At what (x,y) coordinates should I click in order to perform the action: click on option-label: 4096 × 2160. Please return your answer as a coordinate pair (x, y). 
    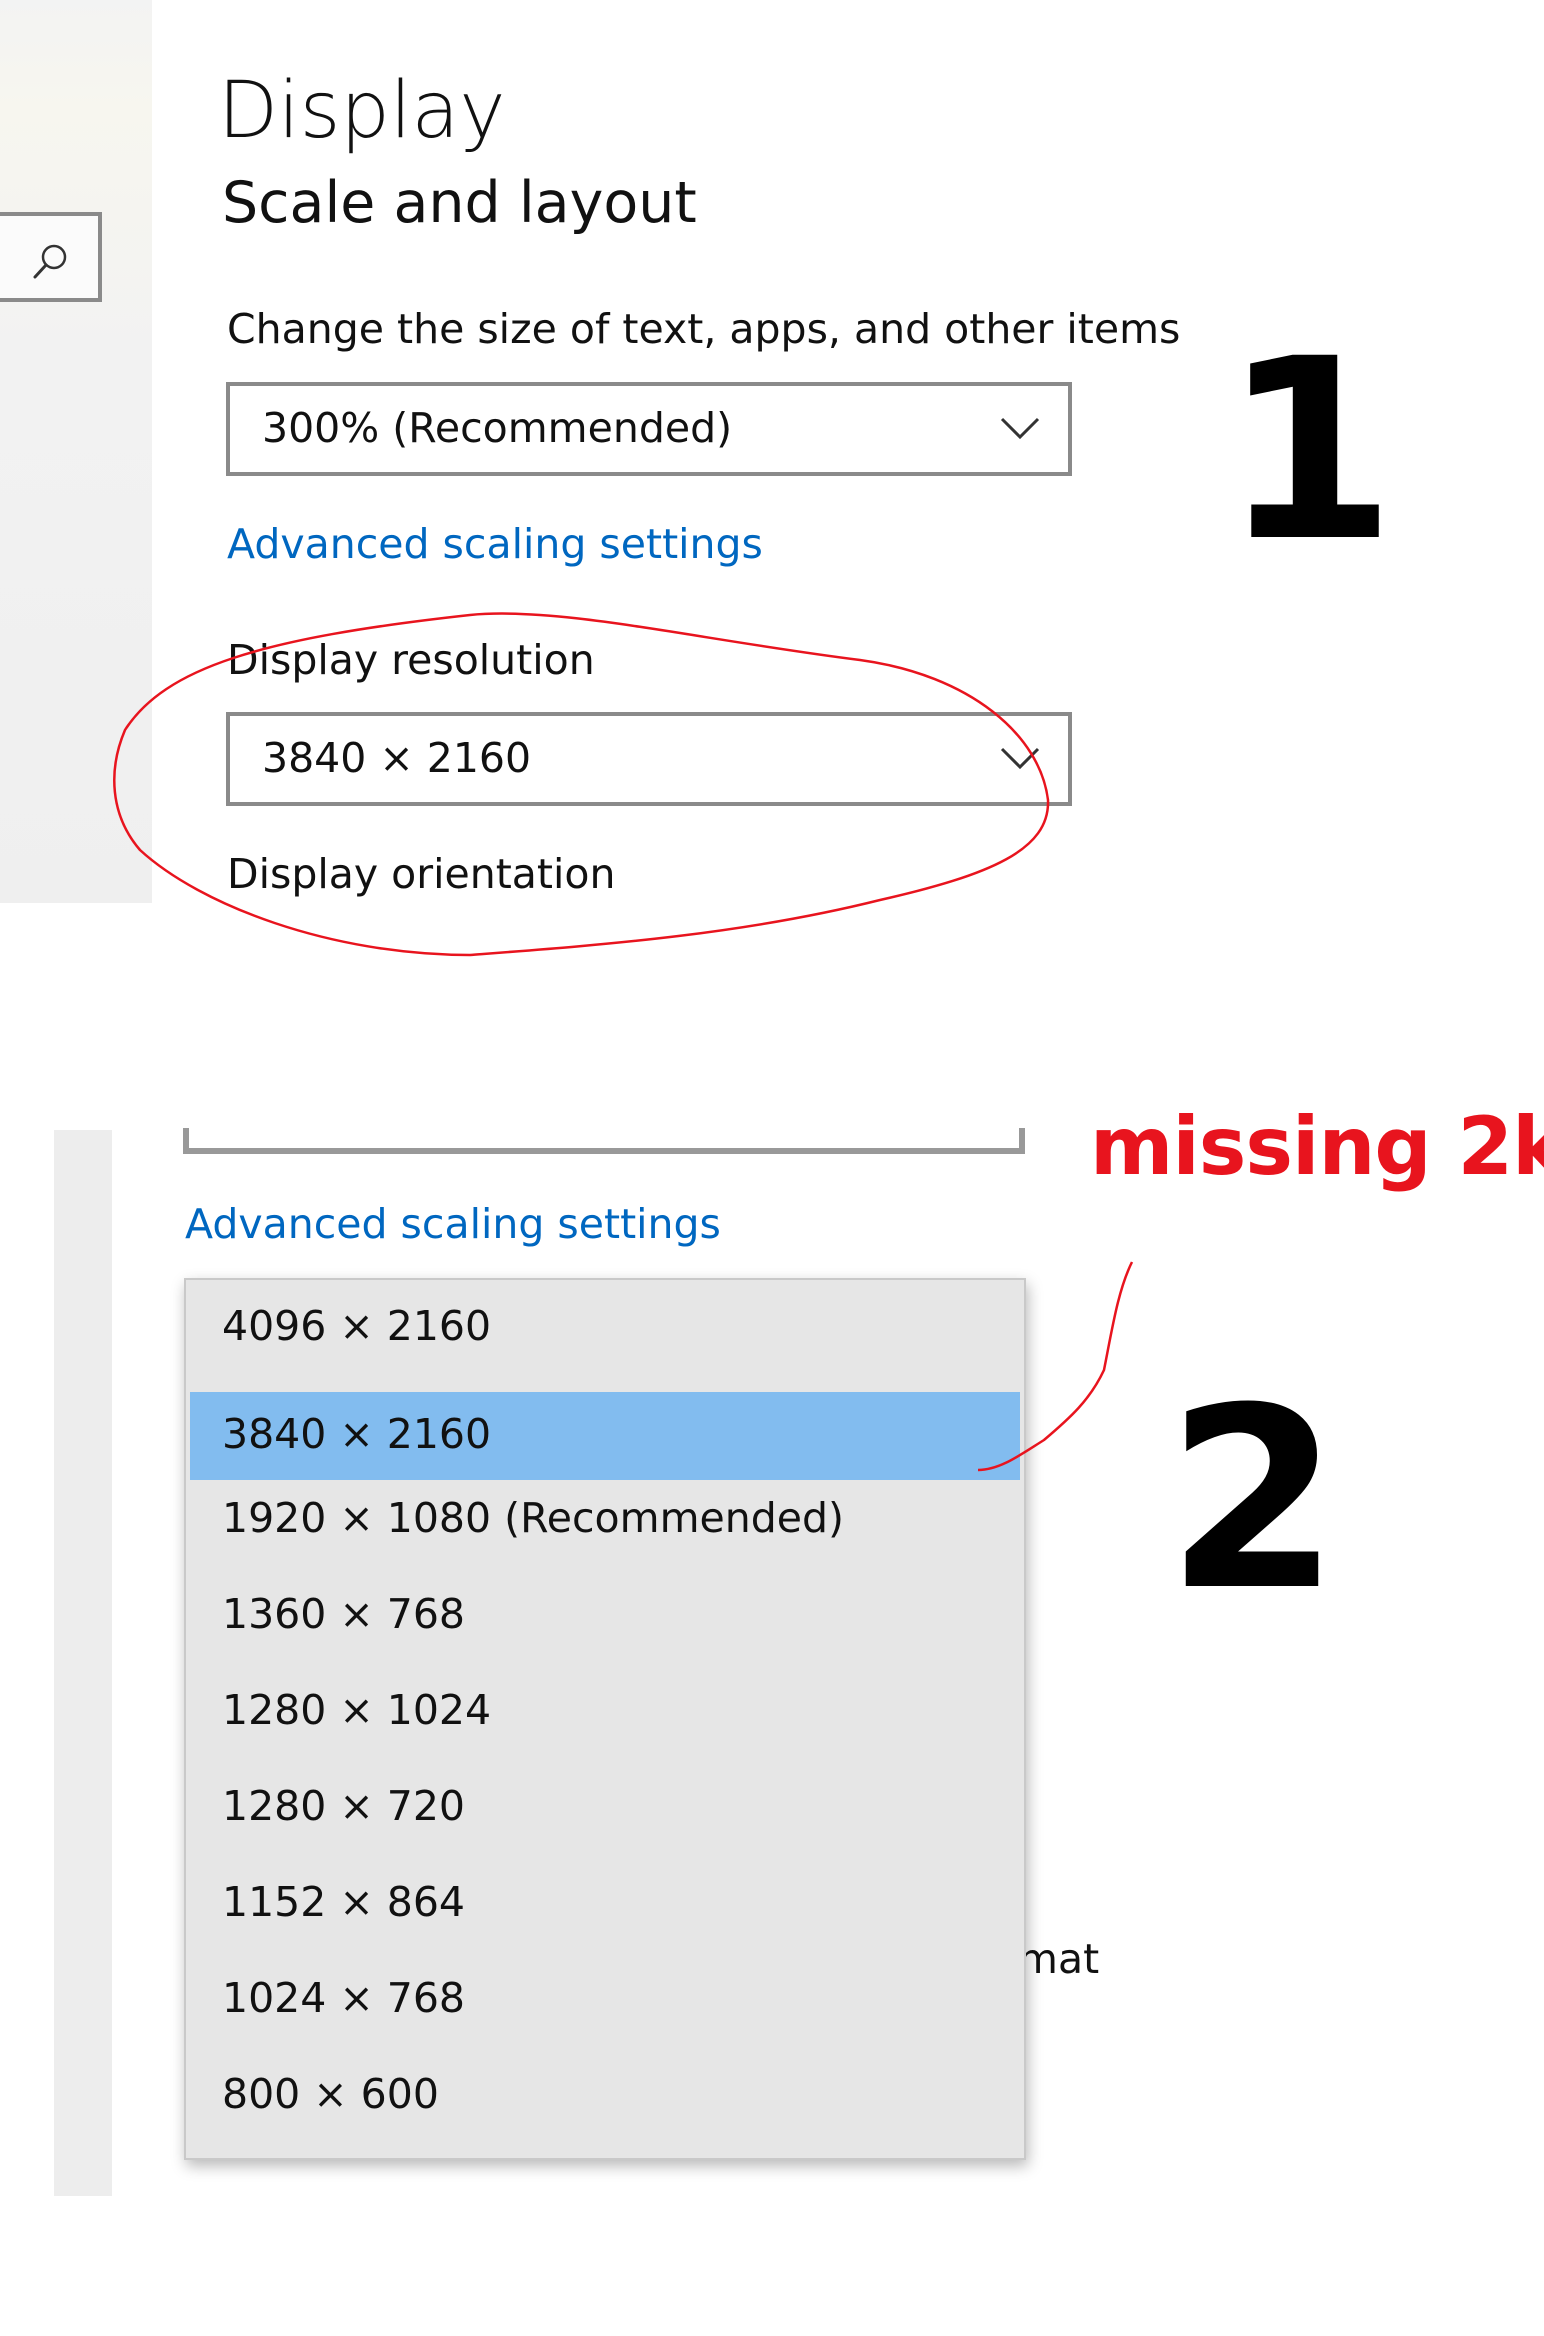
    Looking at the image, I should click on (357, 1326).